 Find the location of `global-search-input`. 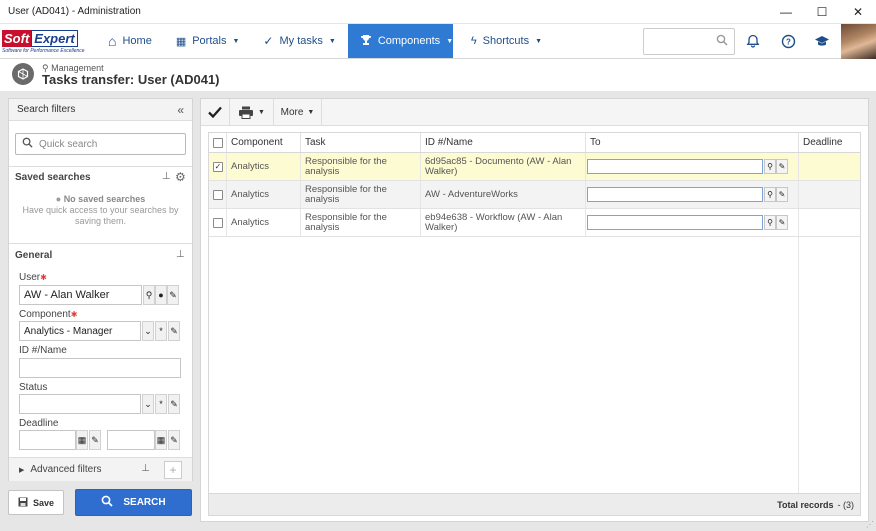

global-search-input is located at coordinates (689, 41).